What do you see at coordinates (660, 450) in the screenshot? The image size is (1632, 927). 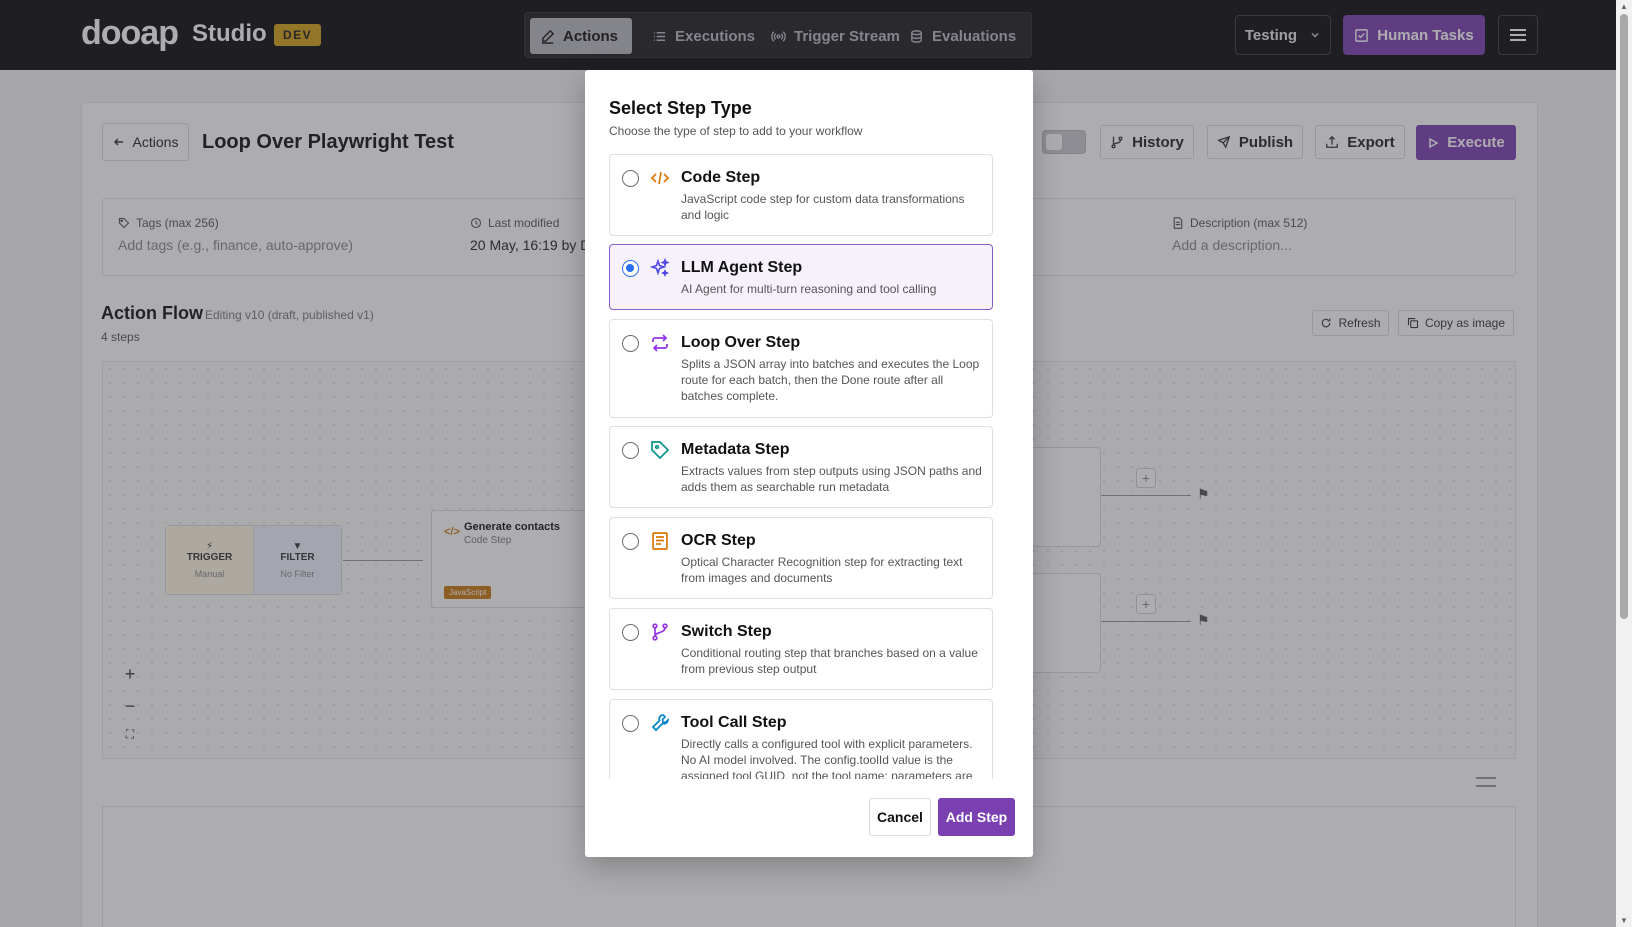 I see `tag-icon` at bounding box center [660, 450].